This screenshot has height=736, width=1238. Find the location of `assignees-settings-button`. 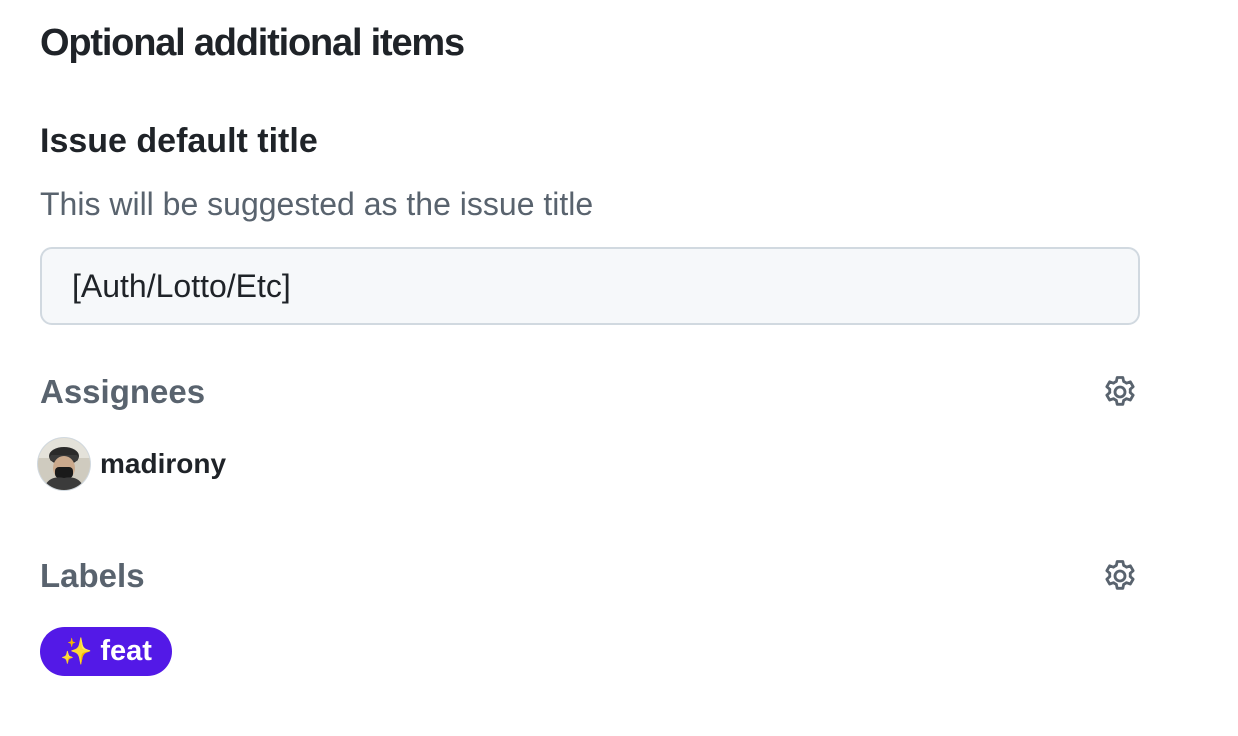

assignees-settings-button is located at coordinates (1120, 392).